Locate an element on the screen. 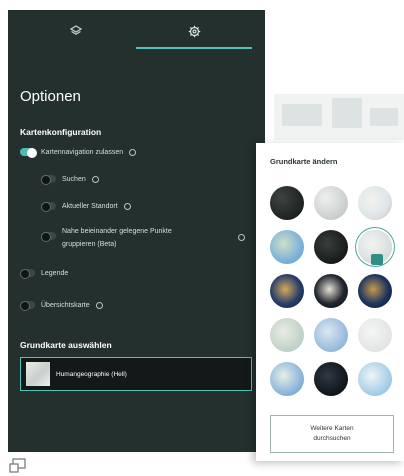 The image size is (404, 476). selected-check-icon is located at coordinates (377, 259).